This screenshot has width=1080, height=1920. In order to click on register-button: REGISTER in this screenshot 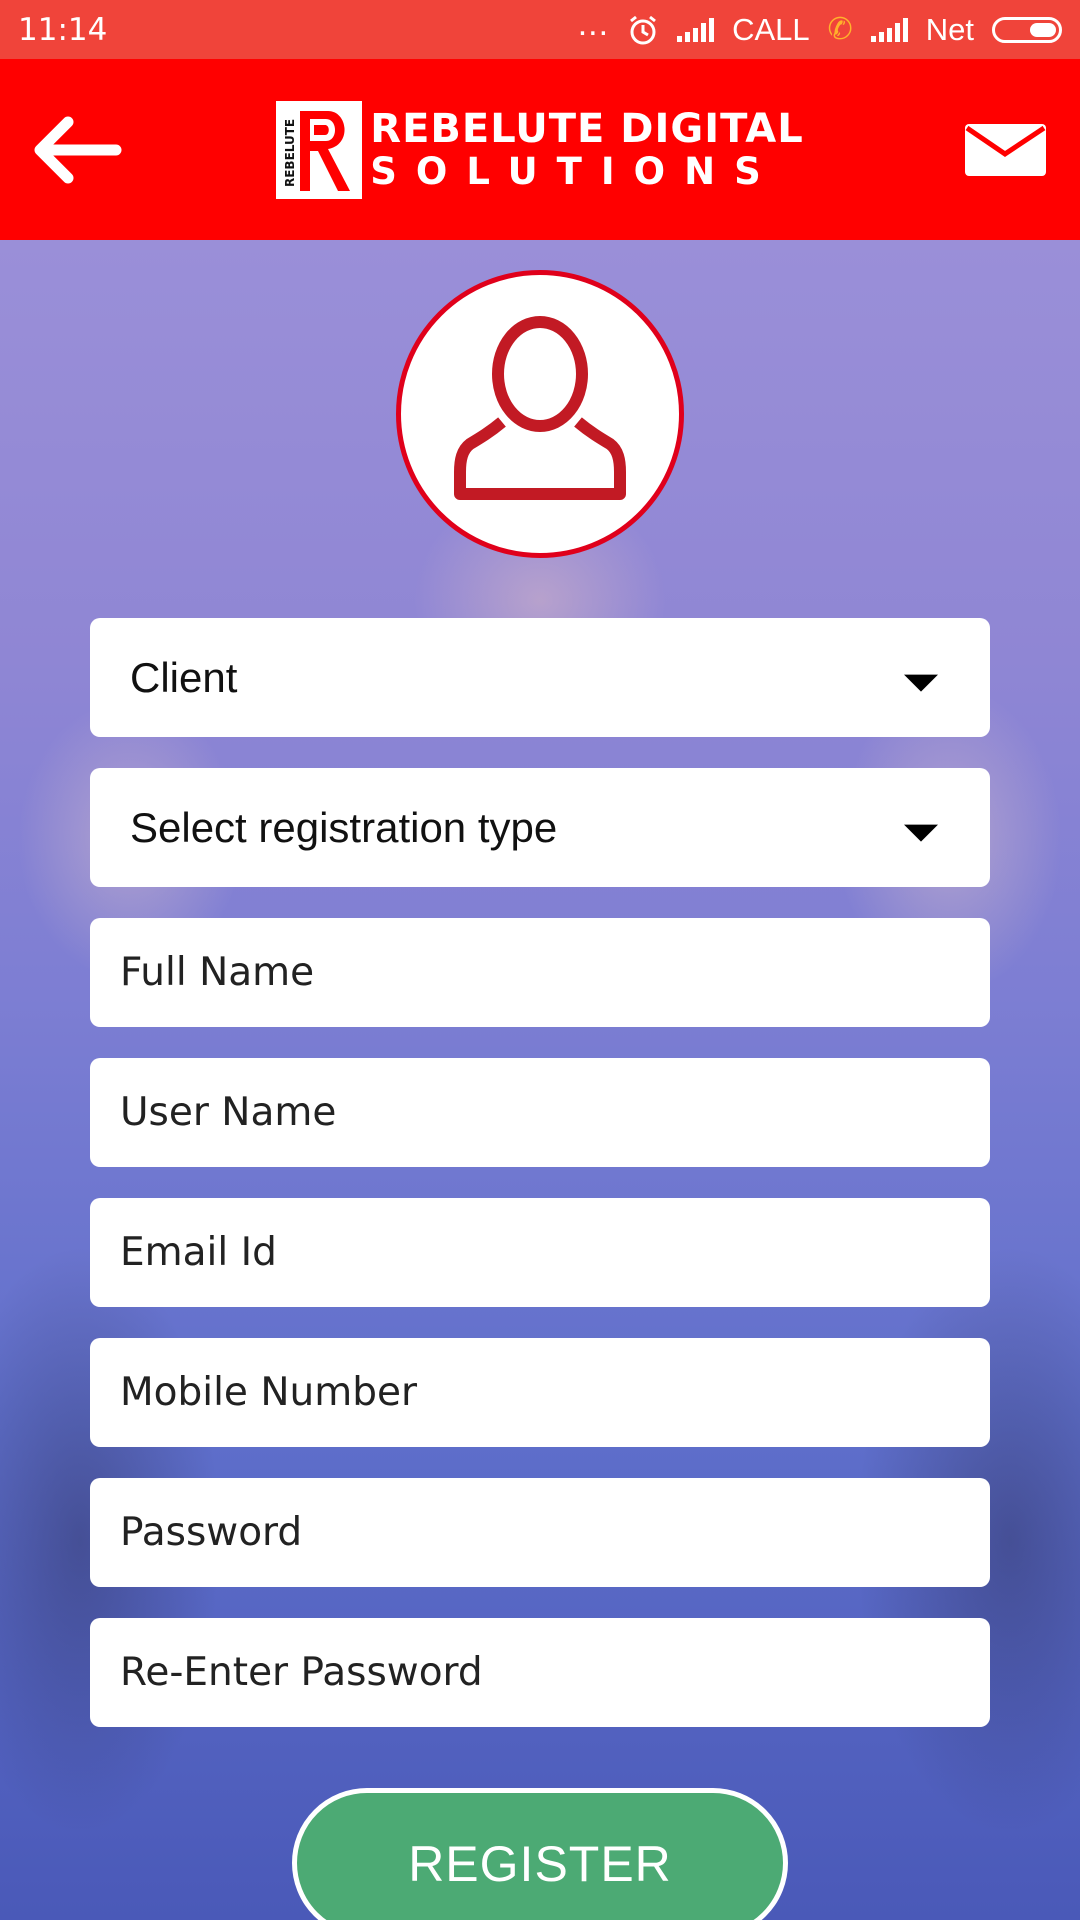, I will do `click(540, 1854)`.